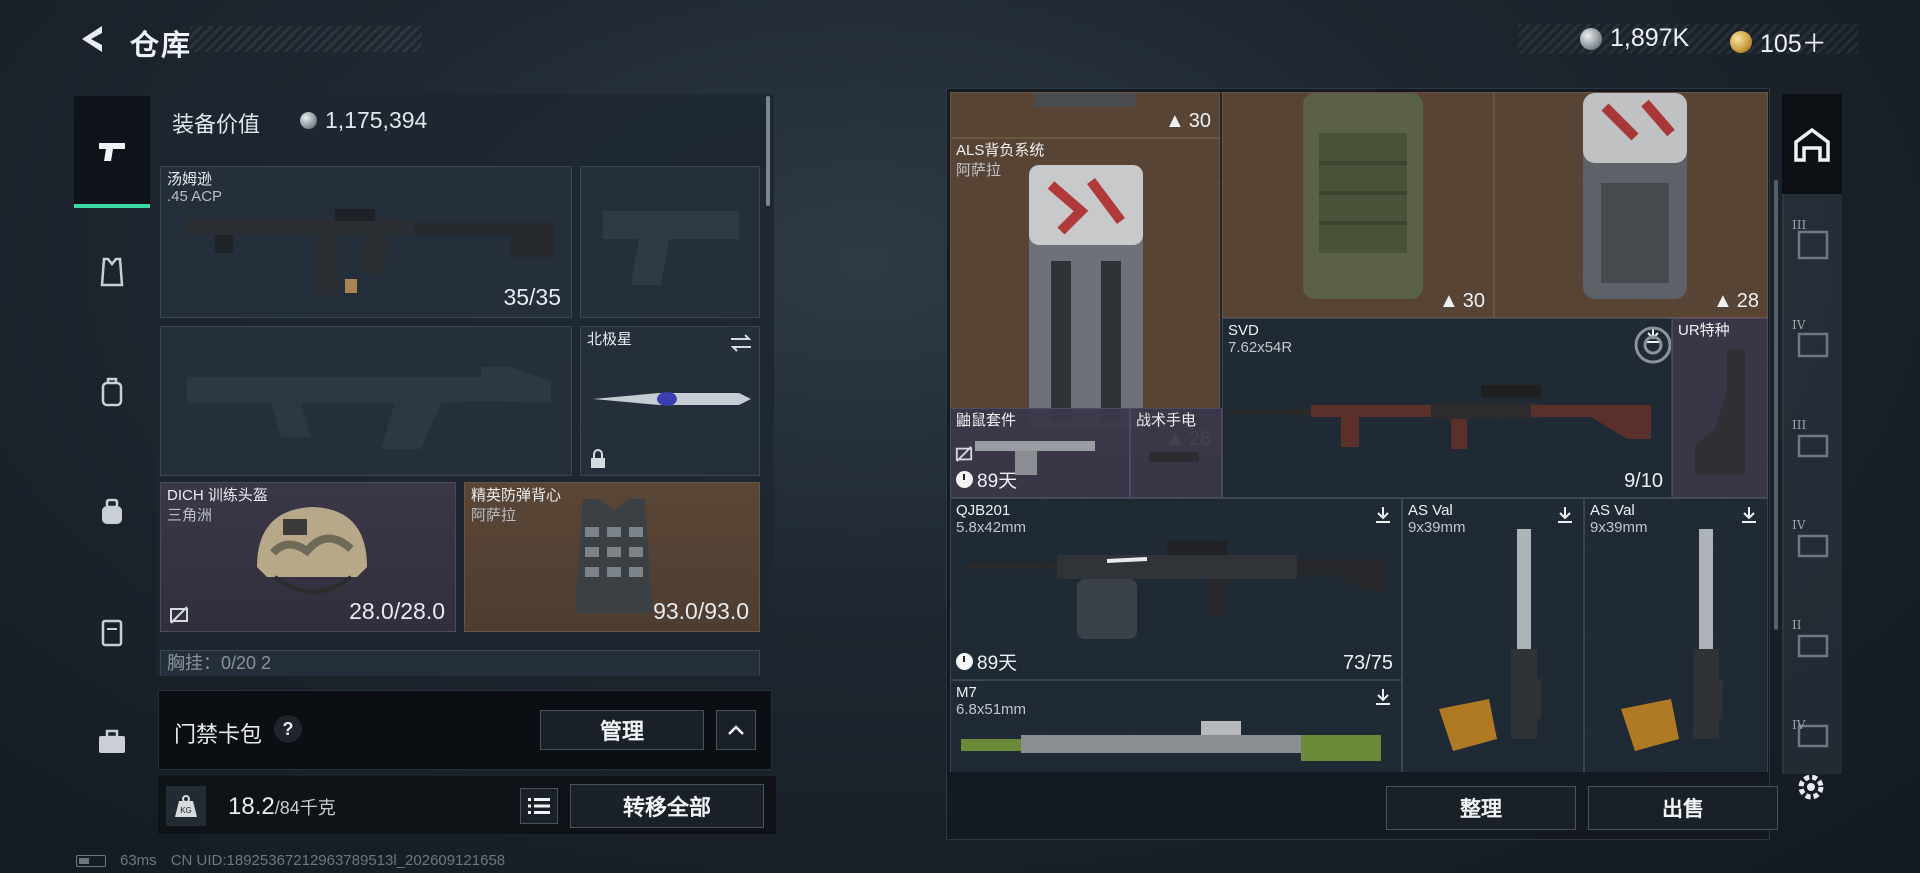  I want to click on equipment-value: 1,175,394, so click(363, 120).